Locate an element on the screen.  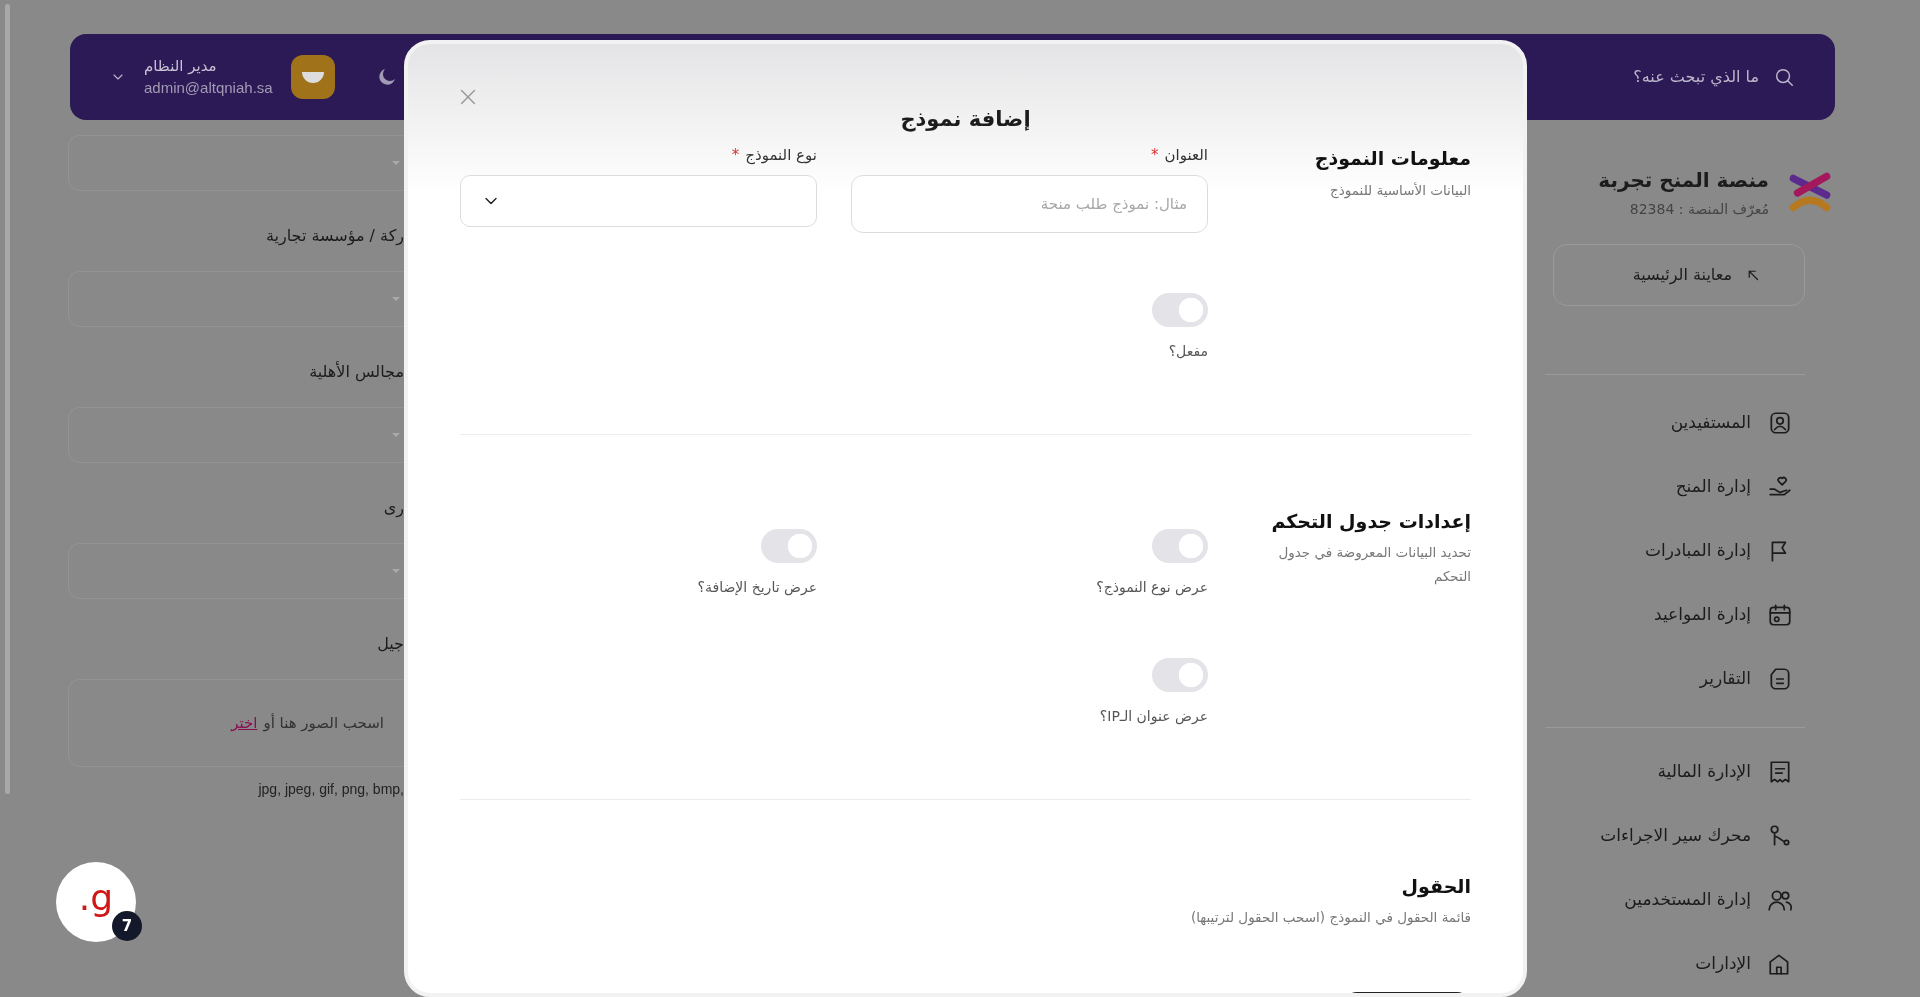
person-badge-icon is located at coordinates (1780, 423).